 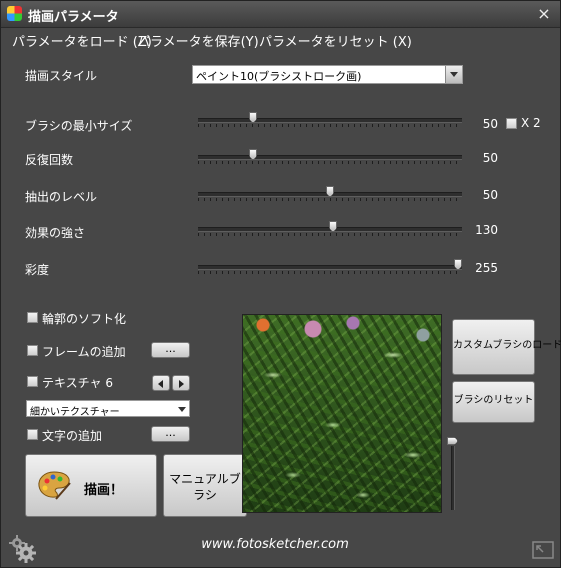 What do you see at coordinates (75, 412) in the screenshot?
I see `texture-dropdown-value: 細かいテクスチャー` at bounding box center [75, 412].